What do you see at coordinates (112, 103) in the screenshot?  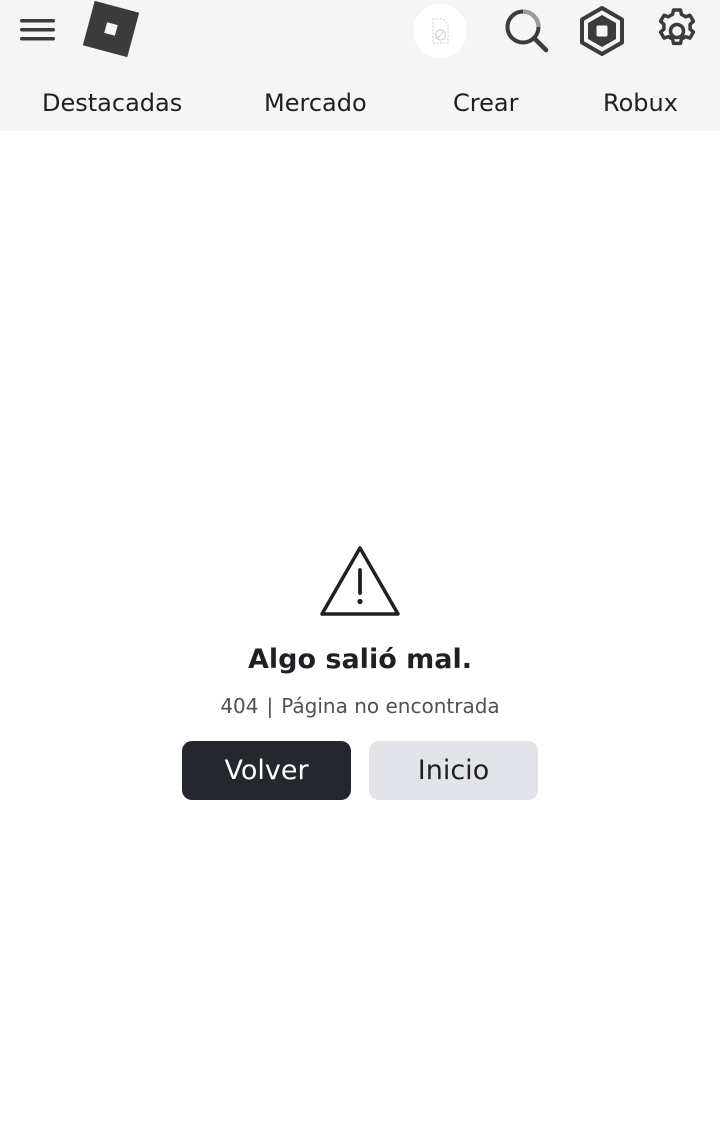 I see `nav-item-destacadas: Destacadas` at bounding box center [112, 103].